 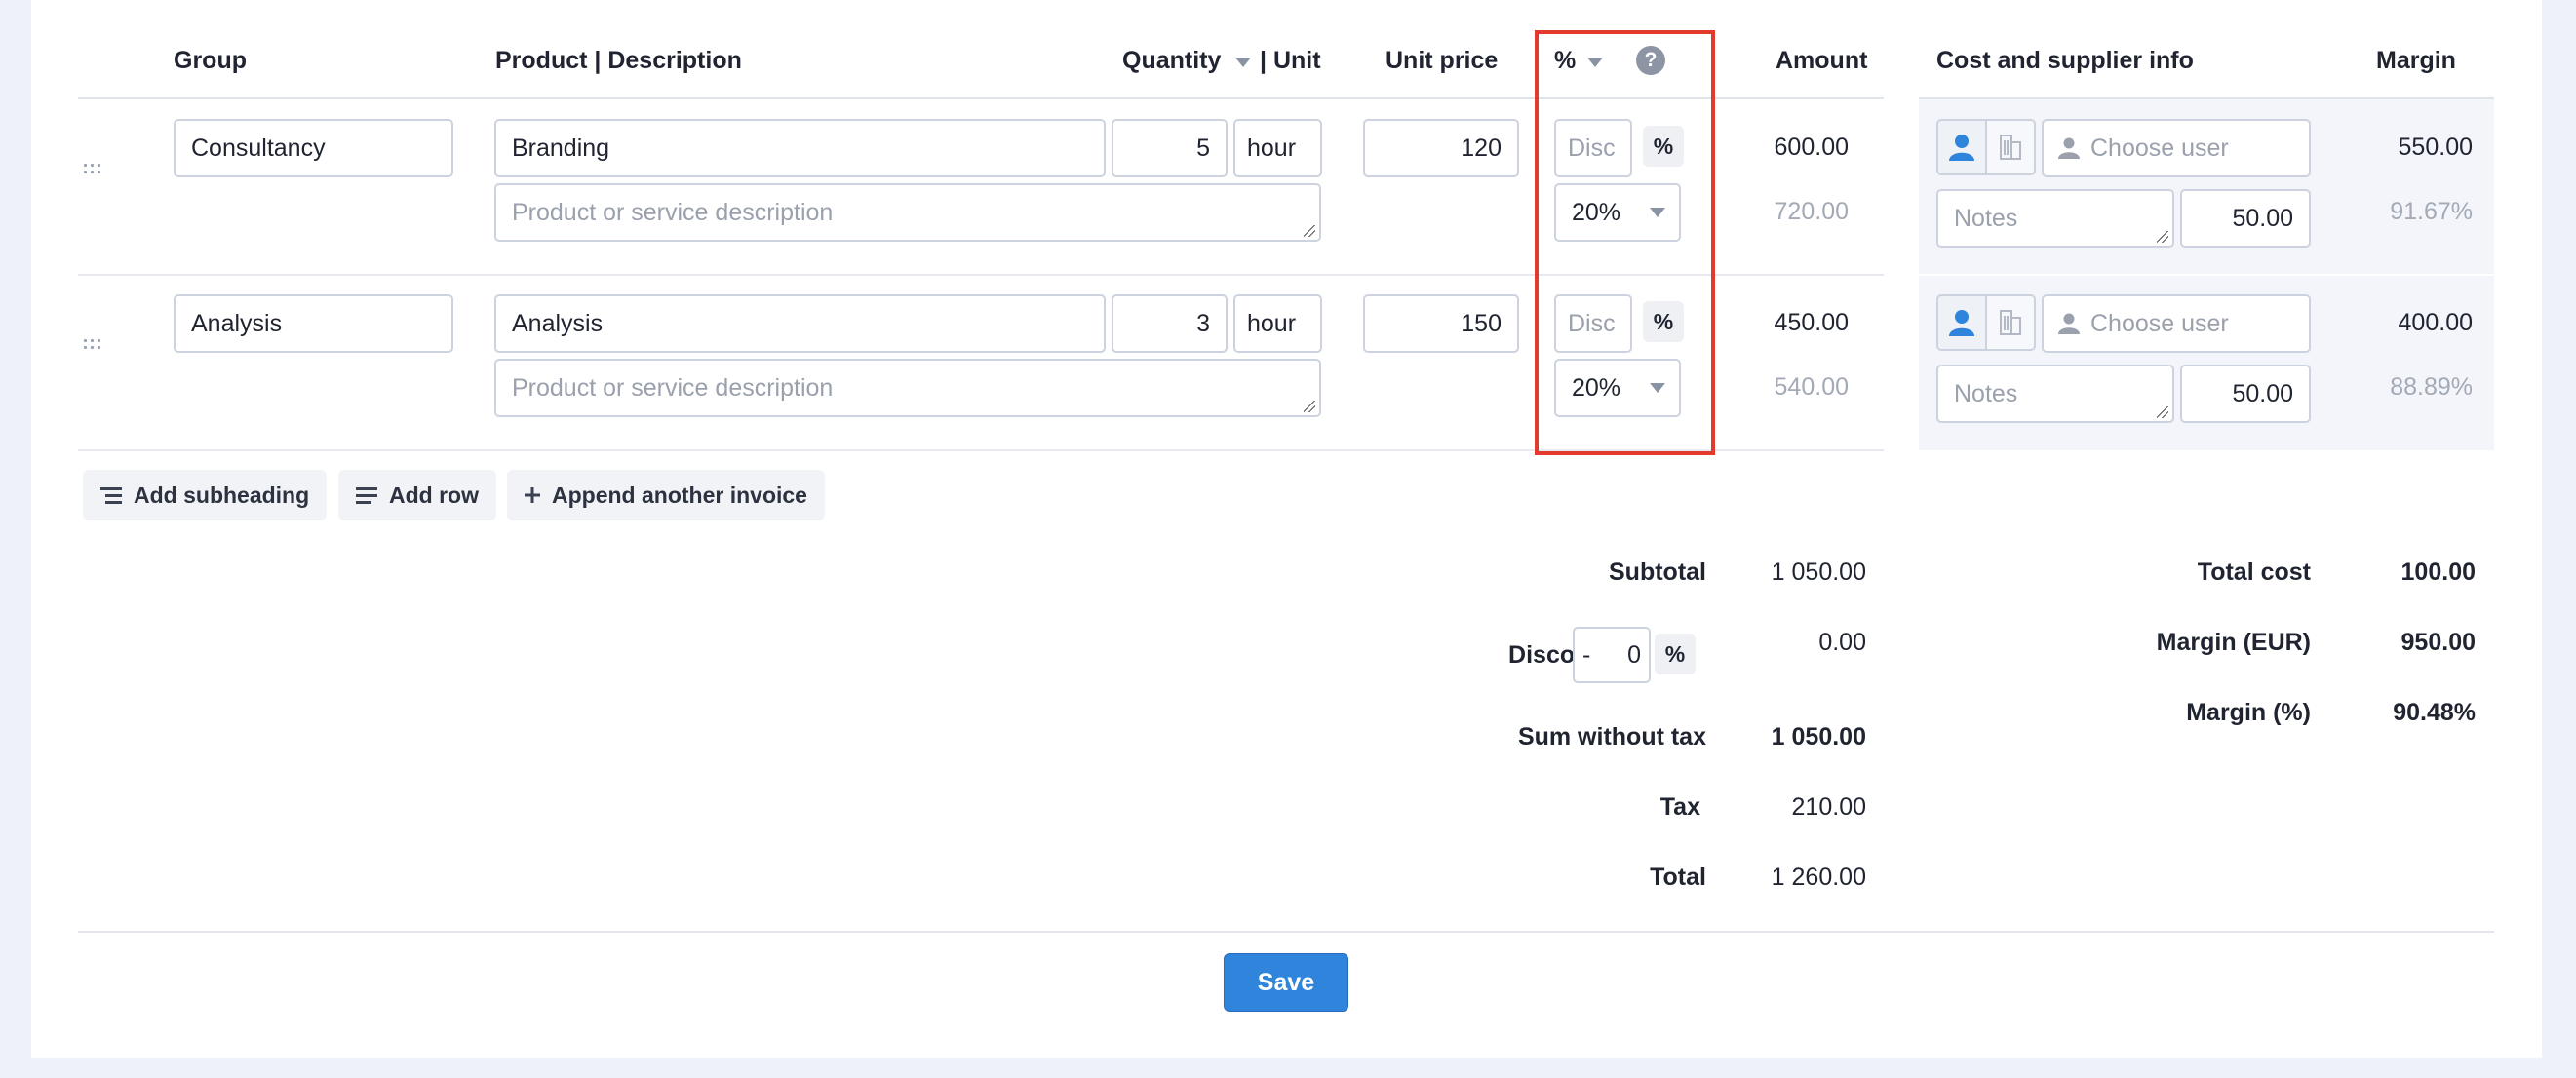 What do you see at coordinates (2206, 98) in the screenshot?
I see `cost-header-divider` at bounding box center [2206, 98].